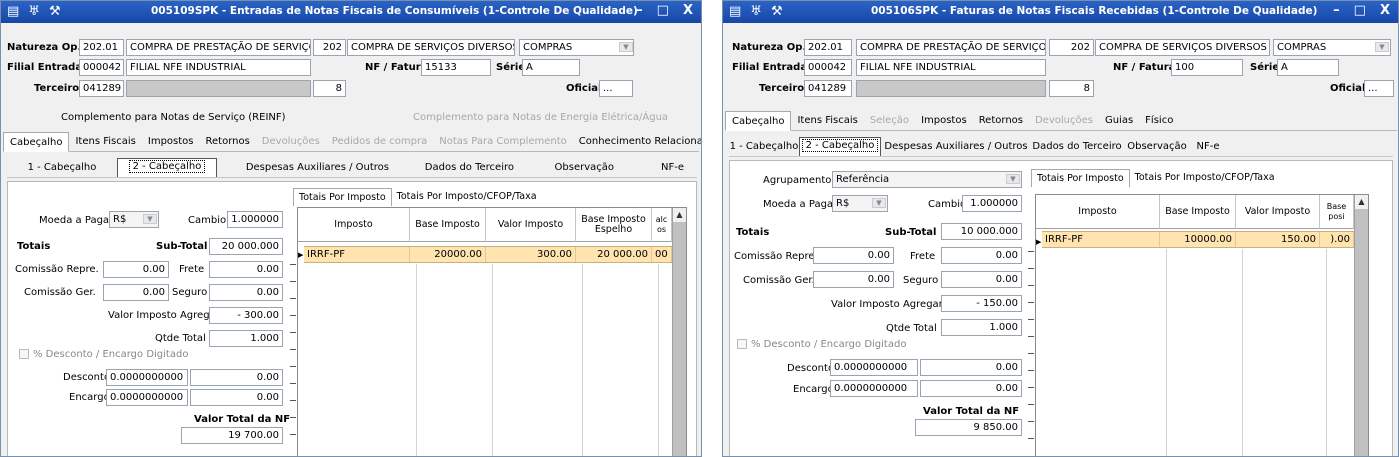 The image size is (1399, 457). Describe the element at coordinates (246, 315) in the screenshot. I see `valor-imposto-field: - 300.00` at that location.